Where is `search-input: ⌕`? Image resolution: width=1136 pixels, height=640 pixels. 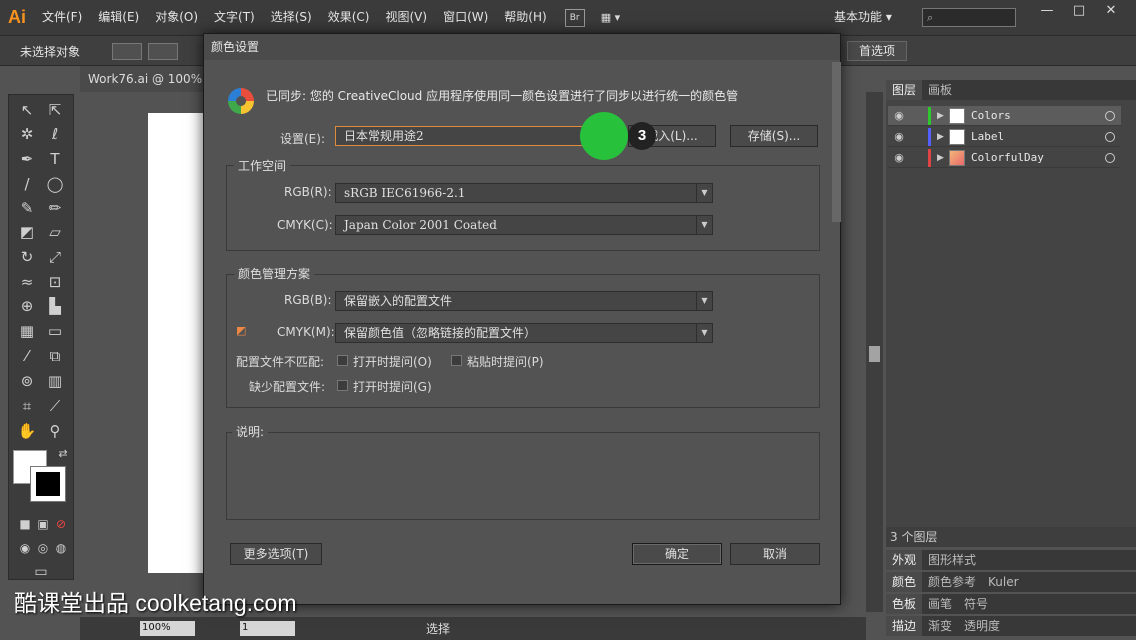 search-input: ⌕ is located at coordinates (969, 17).